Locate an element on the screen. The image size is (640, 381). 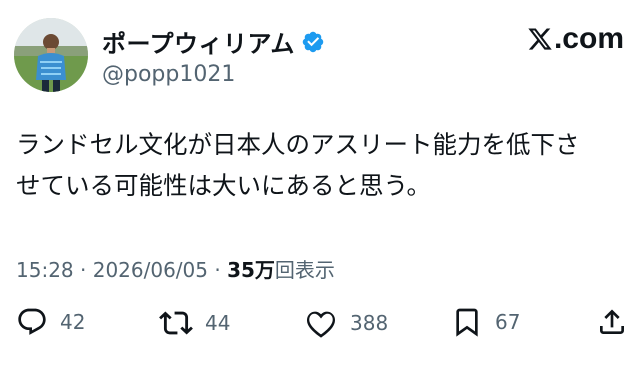
name-row: ポープウィリアム is located at coordinates (213, 41).